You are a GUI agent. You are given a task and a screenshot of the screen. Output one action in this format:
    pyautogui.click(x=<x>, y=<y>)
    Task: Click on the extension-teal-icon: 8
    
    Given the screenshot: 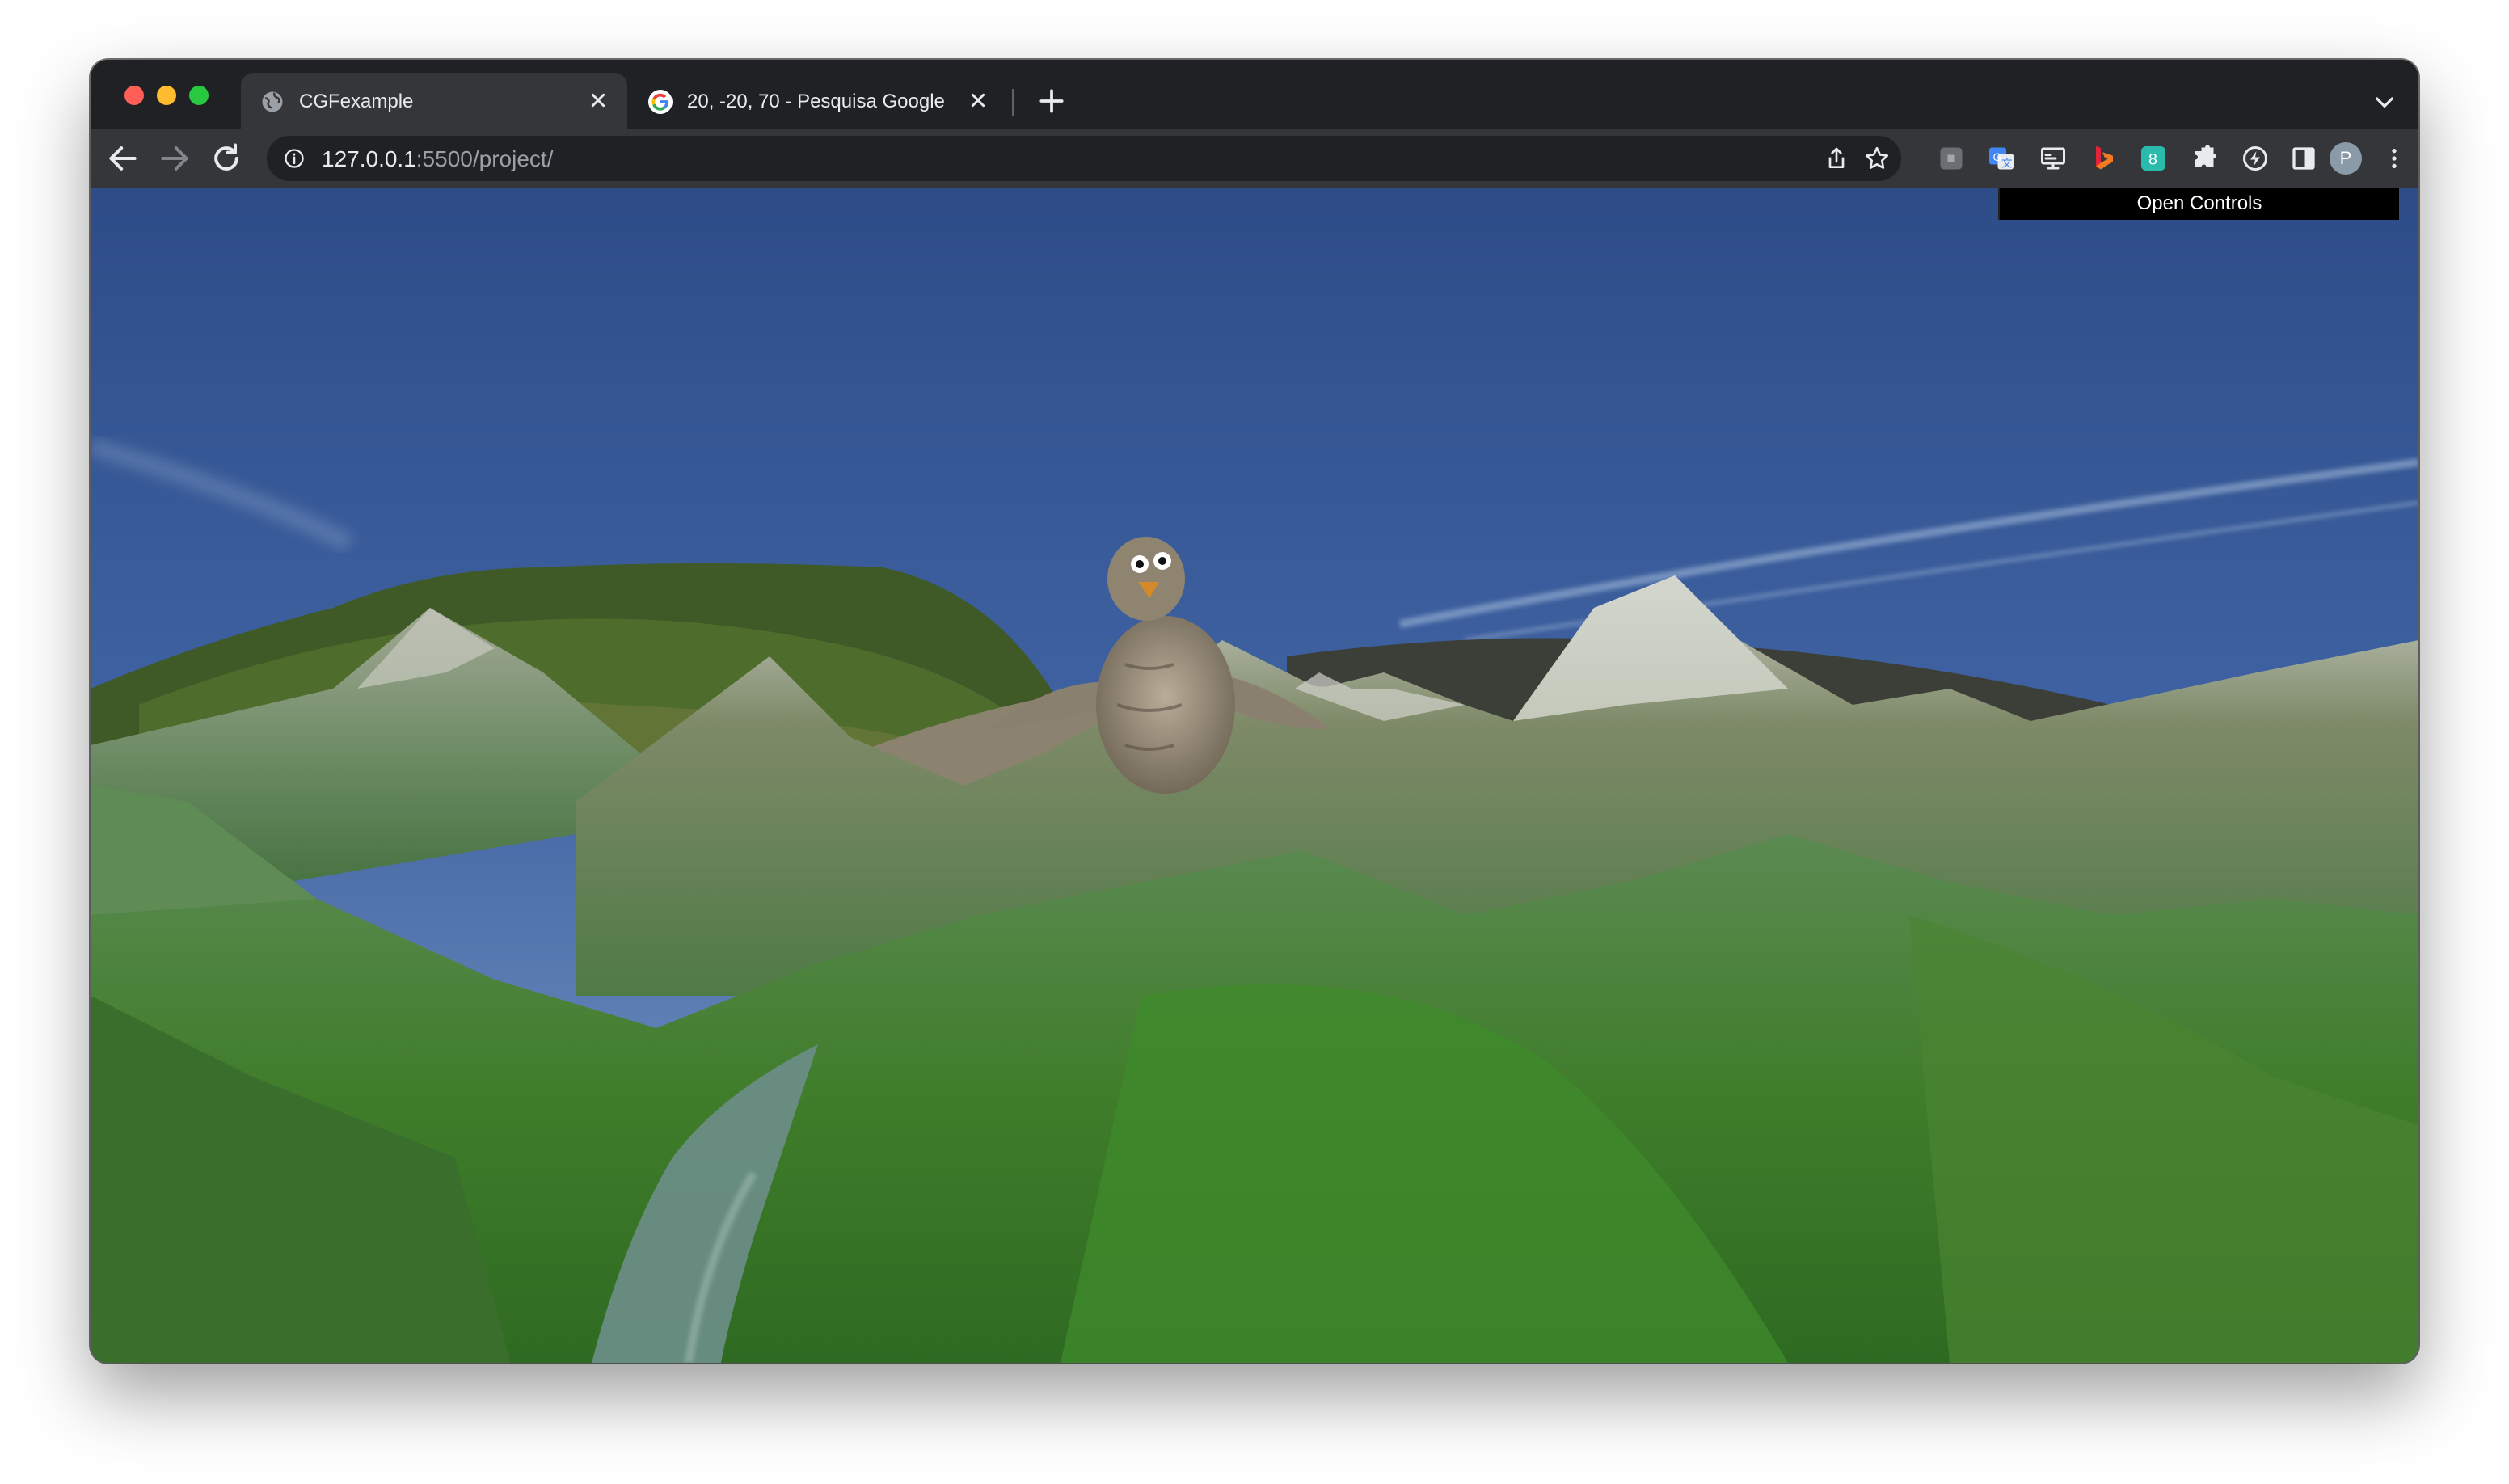 What is the action you would take?
    pyautogui.click(x=2153, y=158)
    